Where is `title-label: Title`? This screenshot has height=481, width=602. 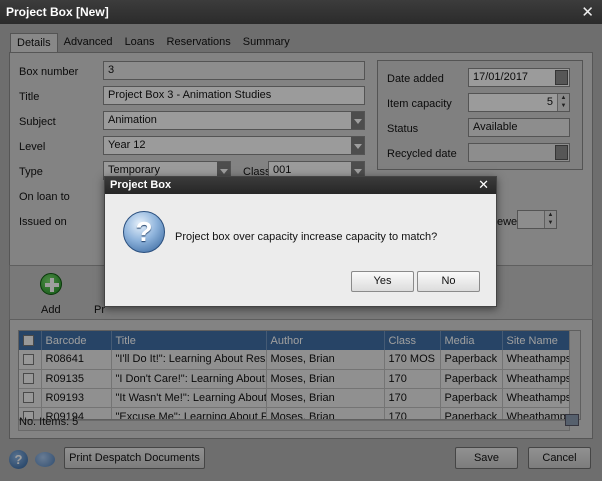 title-label: Title is located at coordinates (29, 97).